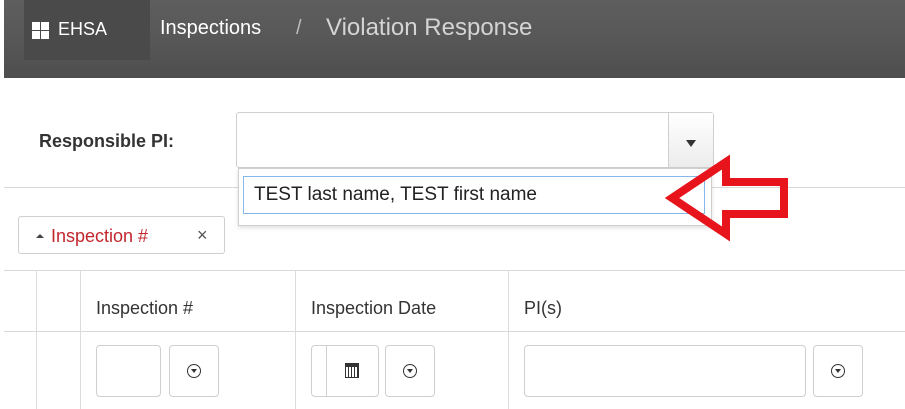  What do you see at coordinates (665, 371) in the screenshot?
I see `pis-filter-input` at bounding box center [665, 371].